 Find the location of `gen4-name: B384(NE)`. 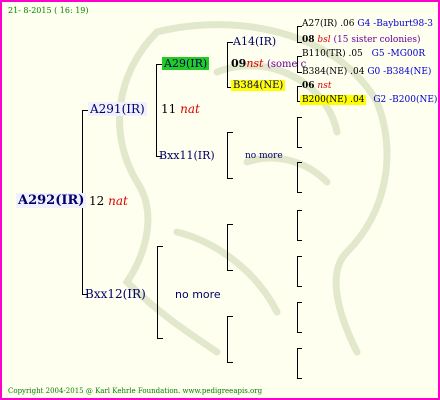

gen4-name: B384(NE) is located at coordinates (324, 72).